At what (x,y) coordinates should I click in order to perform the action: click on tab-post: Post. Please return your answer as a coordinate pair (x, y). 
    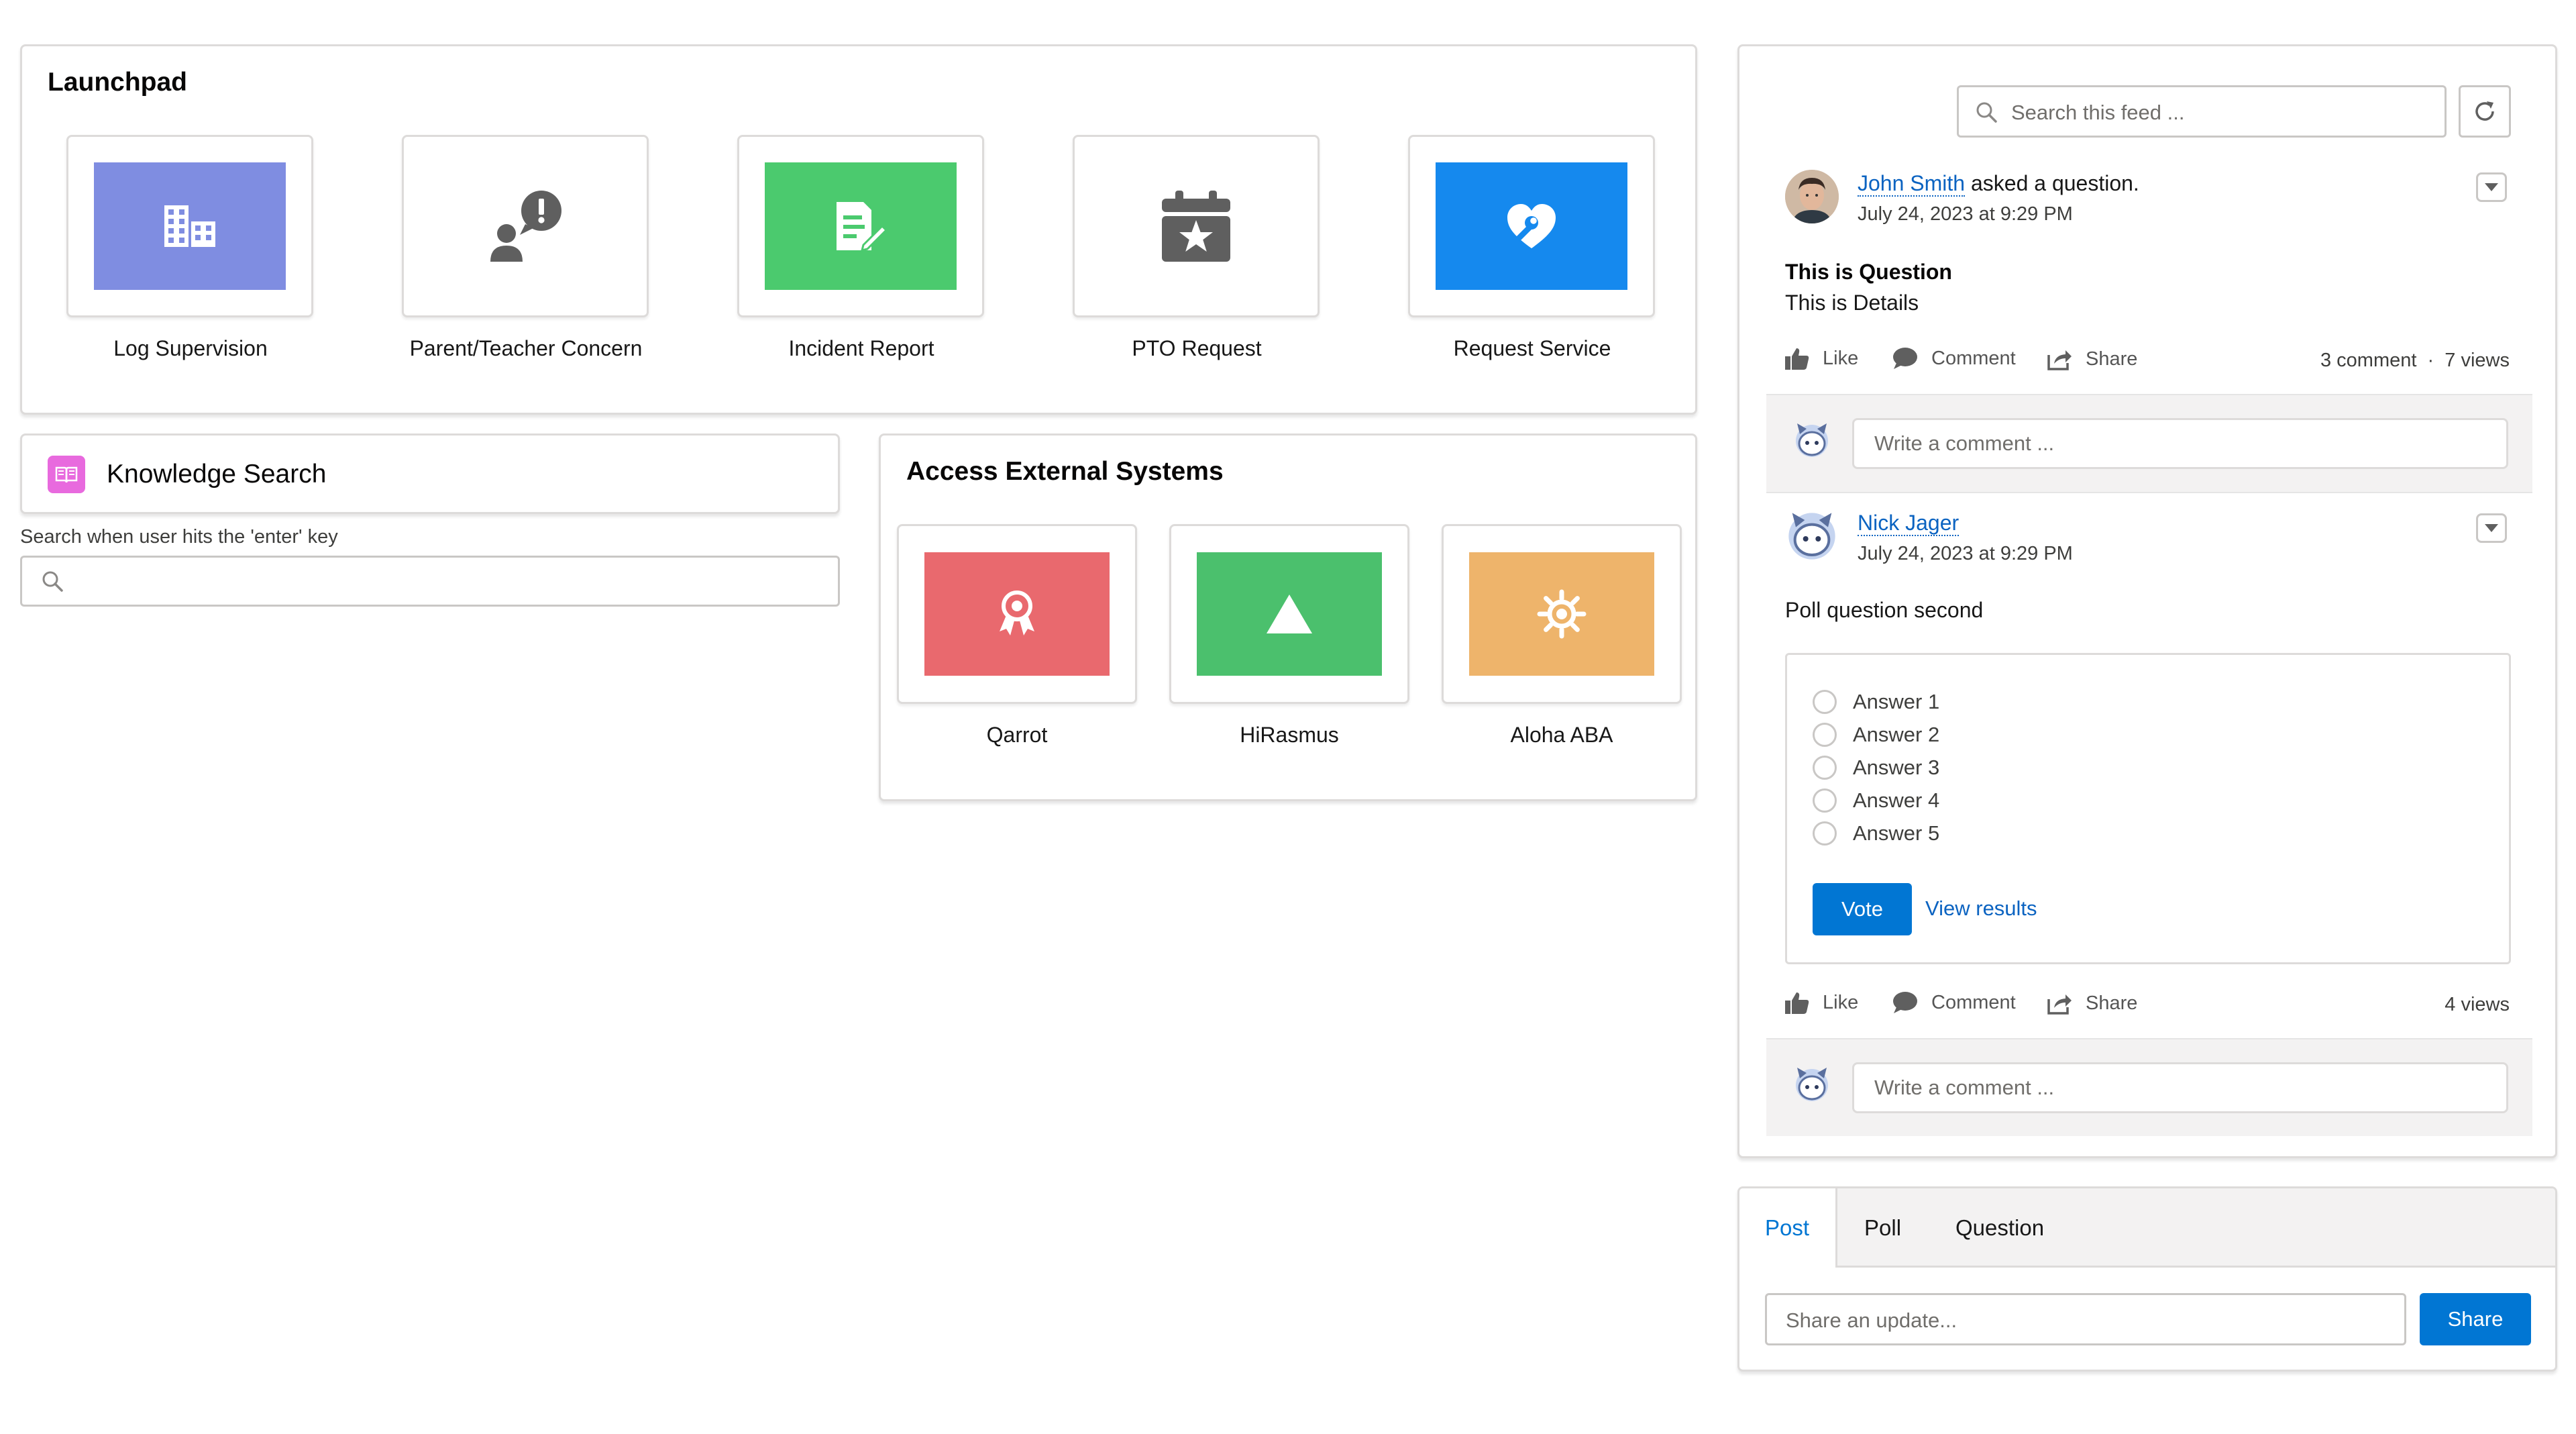
    Looking at the image, I should click on (1788, 1228).